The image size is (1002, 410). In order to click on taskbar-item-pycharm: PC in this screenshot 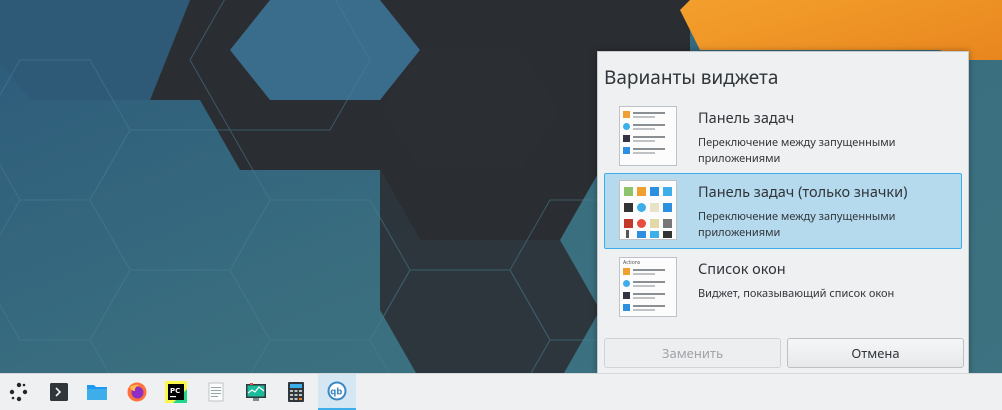, I will do `click(176, 392)`.